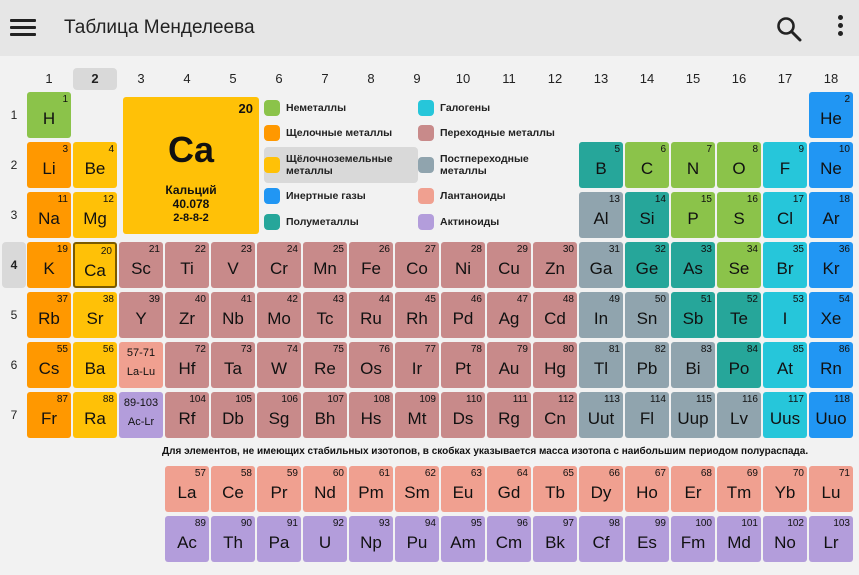 This screenshot has width=859, height=575. Describe the element at coordinates (831, 415) in the screenshot. I see `element-Uuo: 118 Uuo` at that location.